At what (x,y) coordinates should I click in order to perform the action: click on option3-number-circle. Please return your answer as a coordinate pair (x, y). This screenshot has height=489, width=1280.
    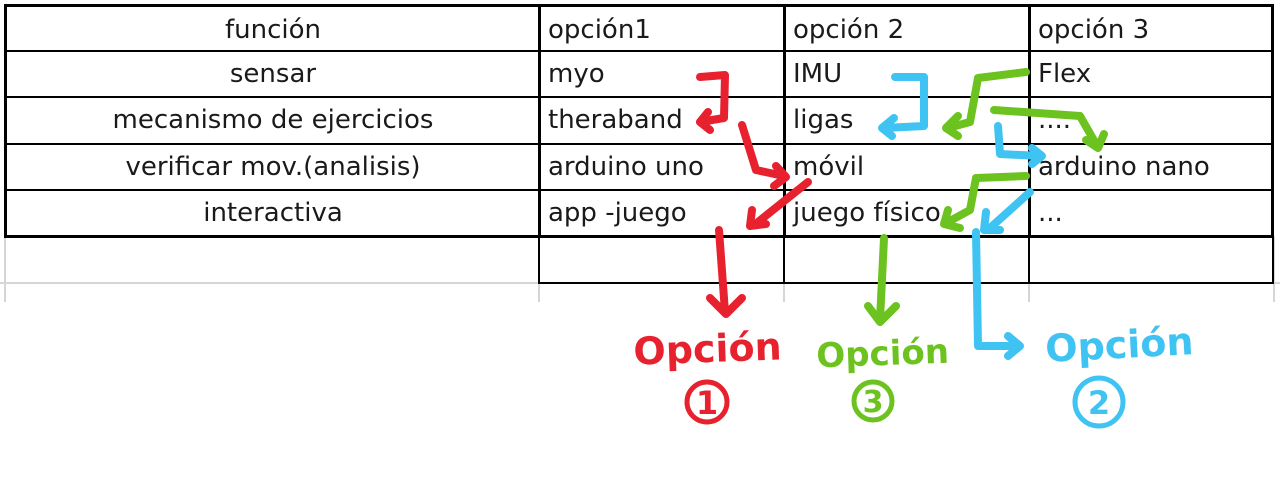
    Looking at the image, I should click on (873, 401).